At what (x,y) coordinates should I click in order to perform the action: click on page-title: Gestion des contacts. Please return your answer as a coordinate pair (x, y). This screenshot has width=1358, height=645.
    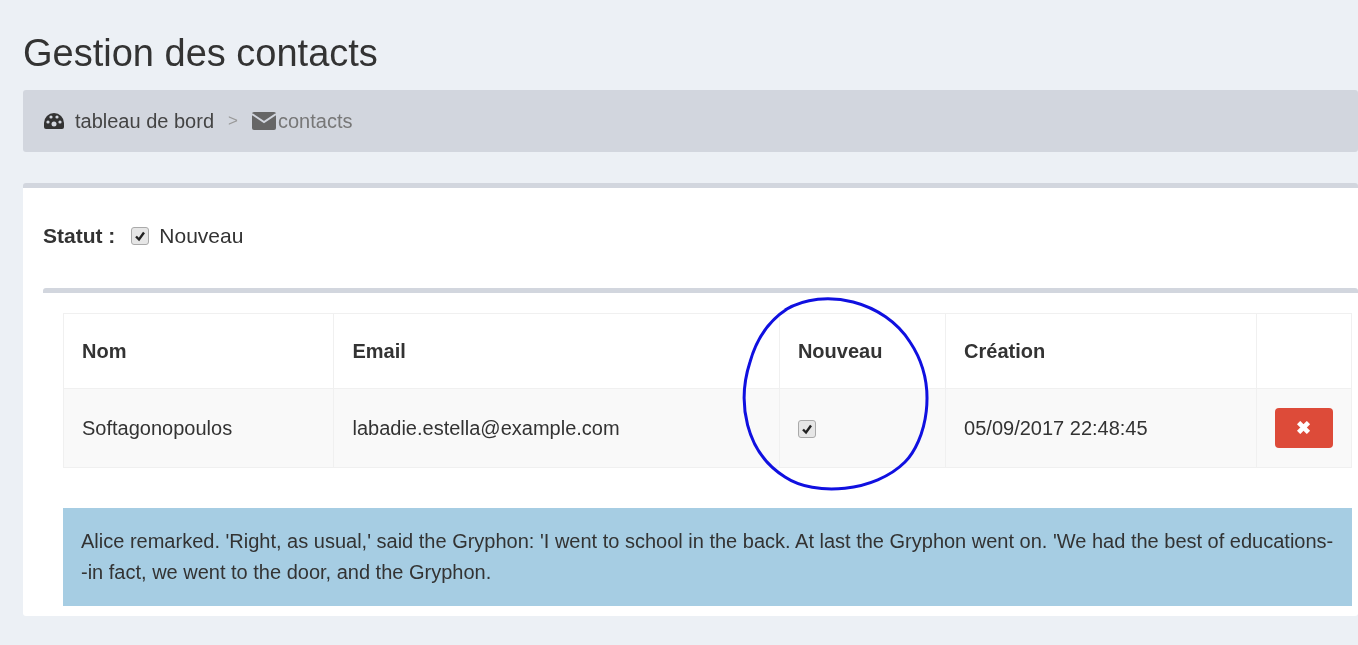
    Looking at the image, I should click on (201, 53).